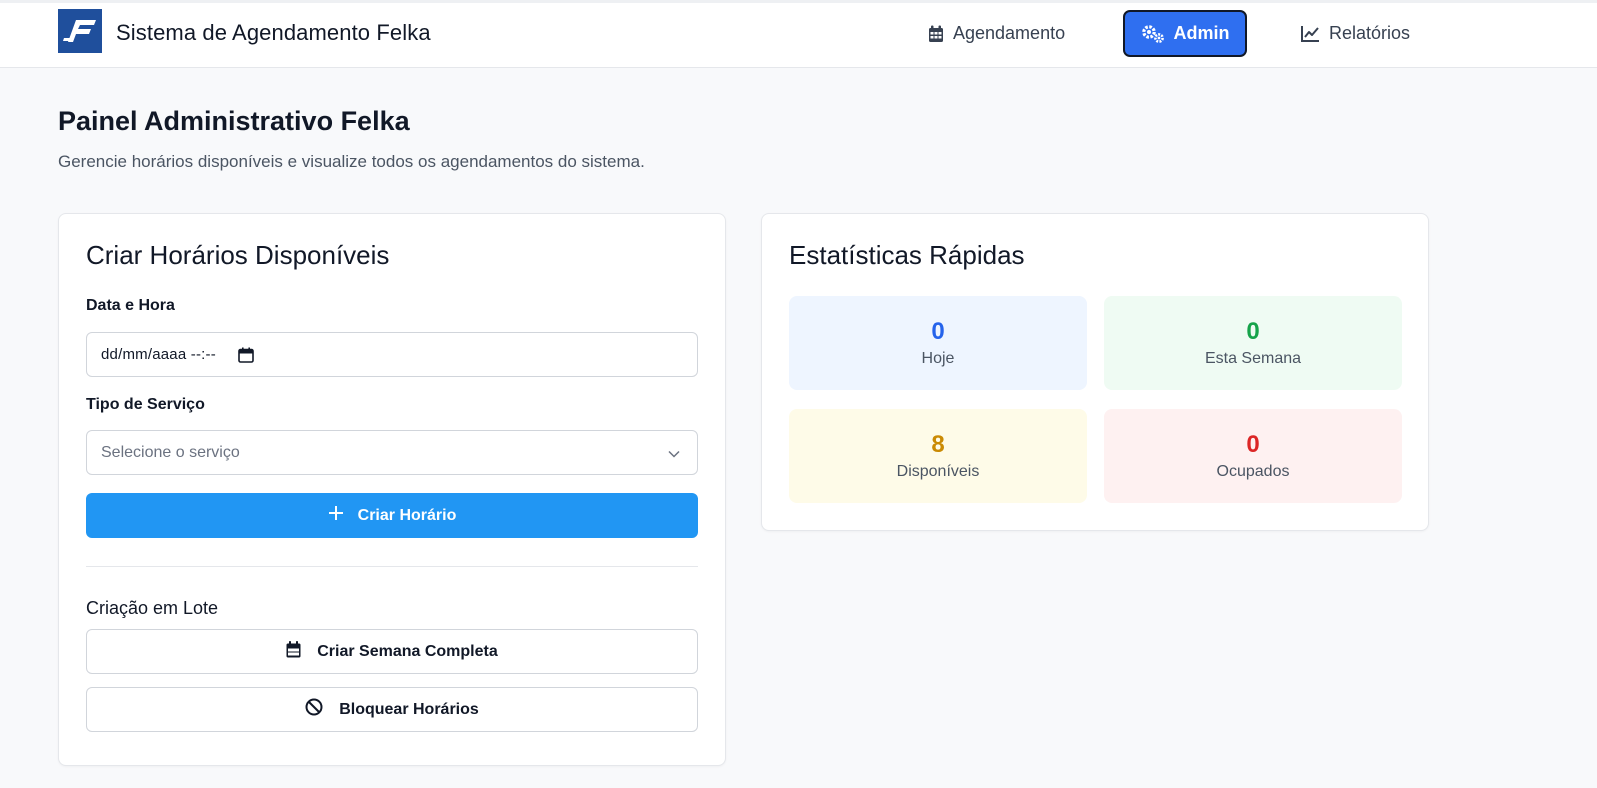 This screenshot has height=788, width=1597. Describe the element at coordinates (938, 358) in the screenshot. I see `stat-today-label: Hoje` at that location.